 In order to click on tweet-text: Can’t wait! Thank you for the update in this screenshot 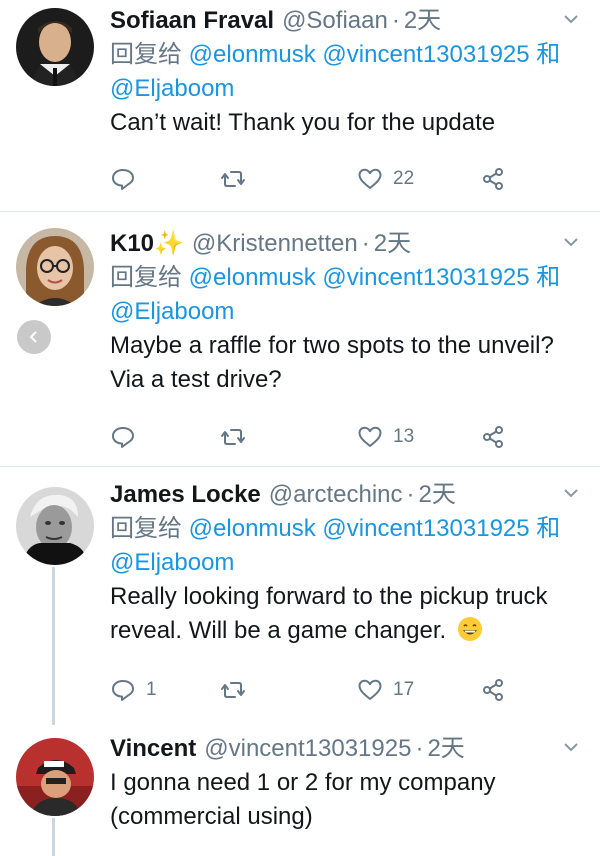, I will do `click(345, 123)`.